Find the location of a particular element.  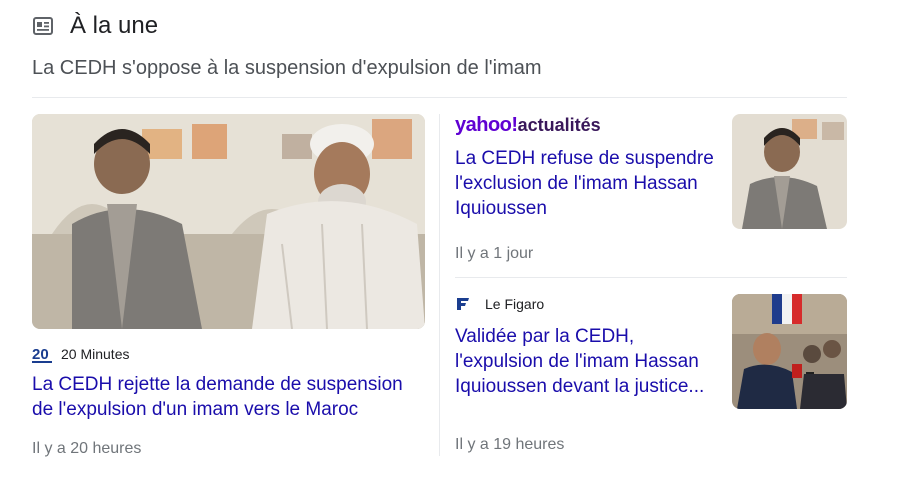

20-minutes-logo: 20 is located at coordinates (42, 354).